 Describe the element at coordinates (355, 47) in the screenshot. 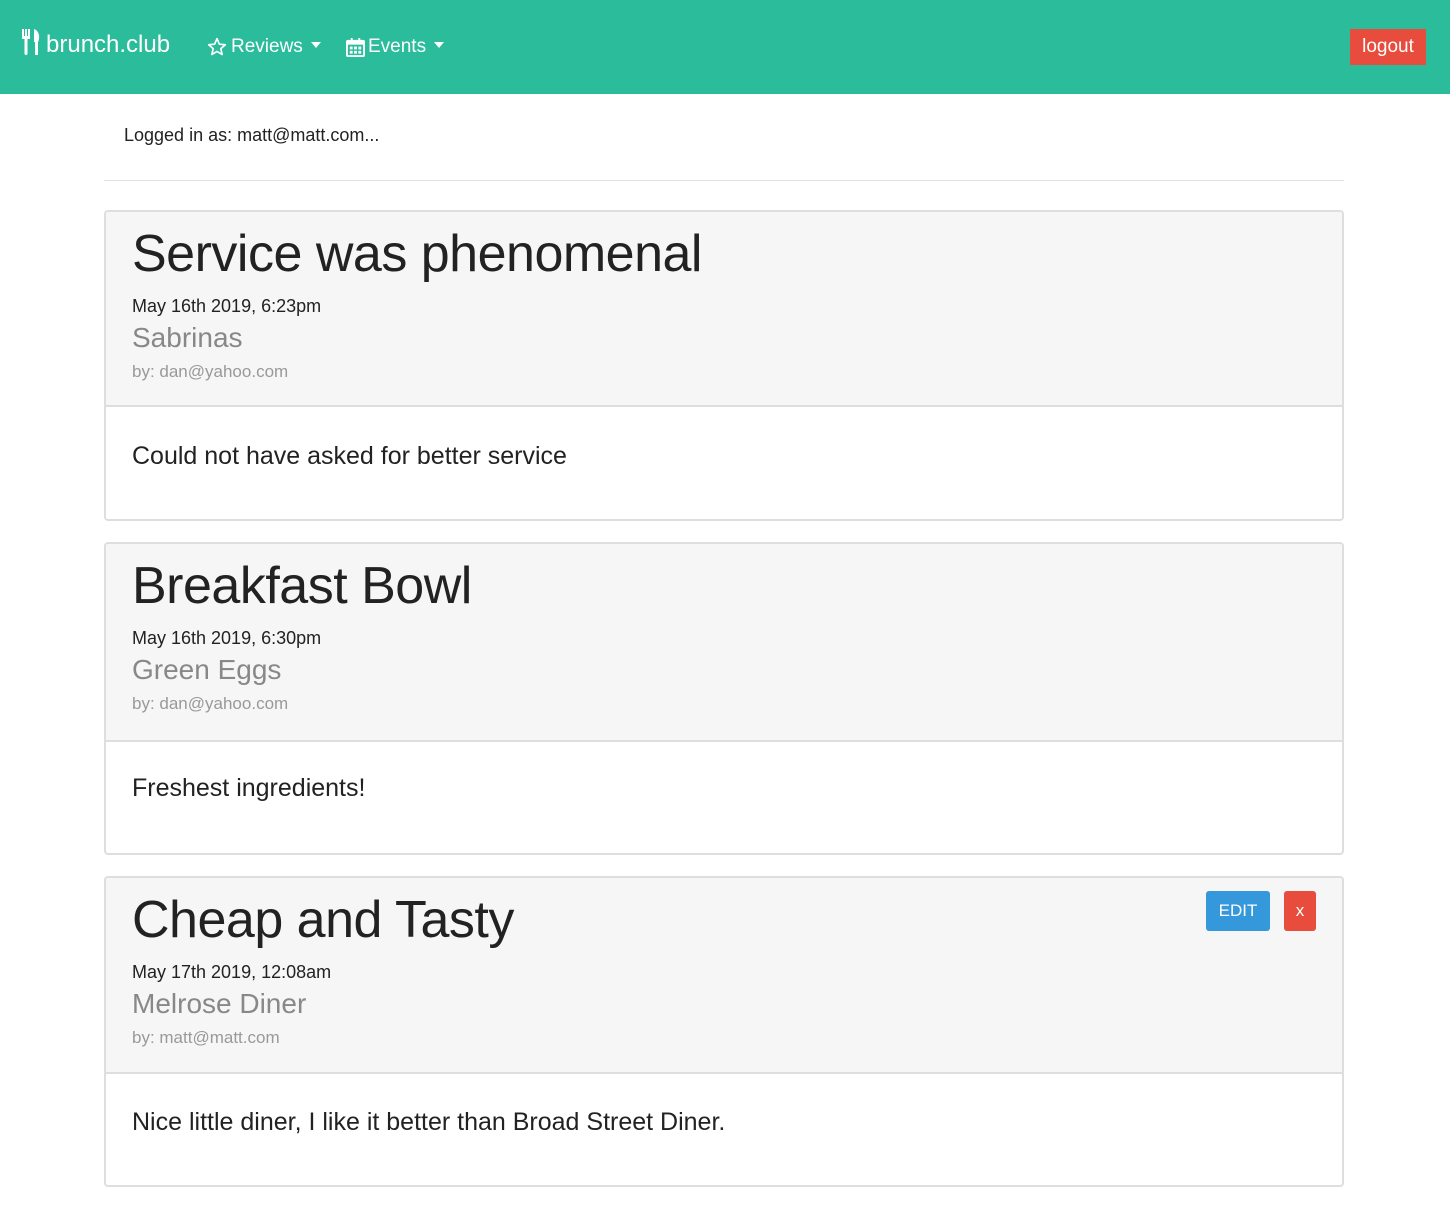

I see `calendar-icon` at that location.